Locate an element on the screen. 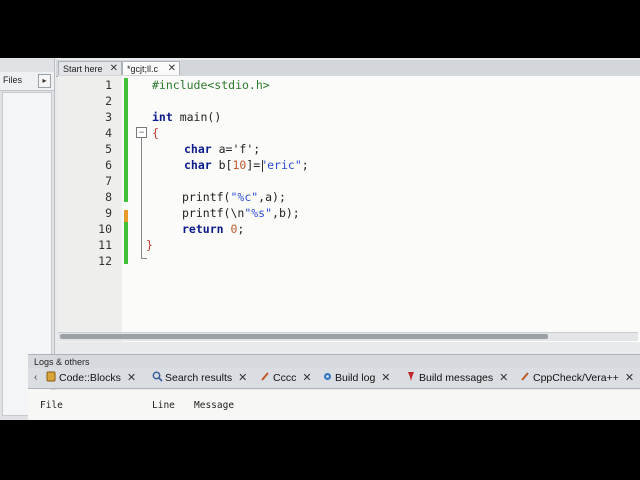  code-line-3: int main() is located at coordinates (186, 117).